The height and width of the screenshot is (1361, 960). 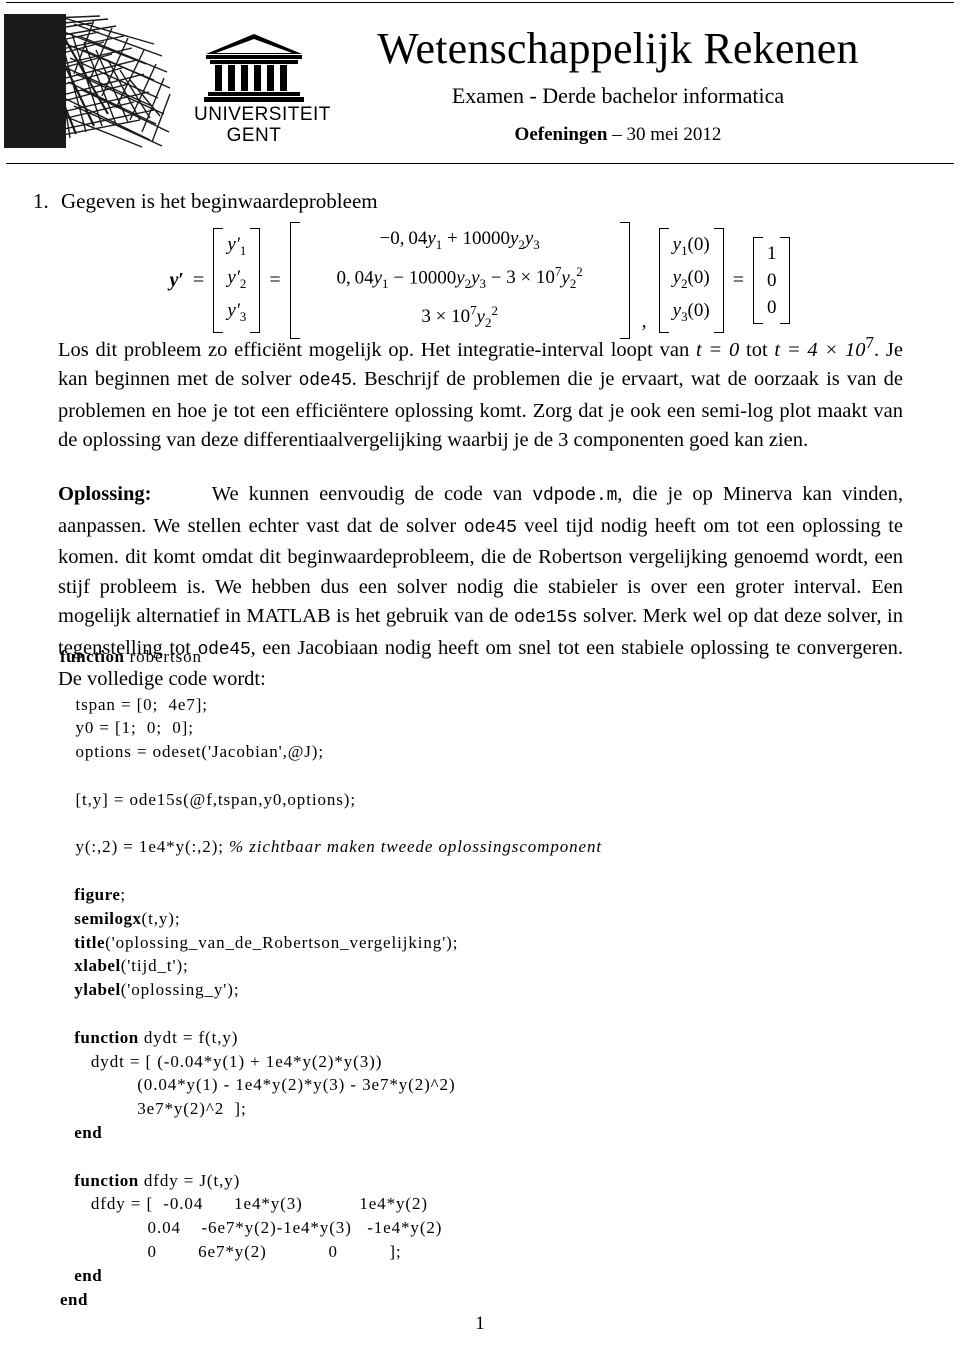 I want to click on code-line: 0.04 -6e7*y(2)-1e4*y(3) -1e4*y(2), so click(x=331, y=1228).